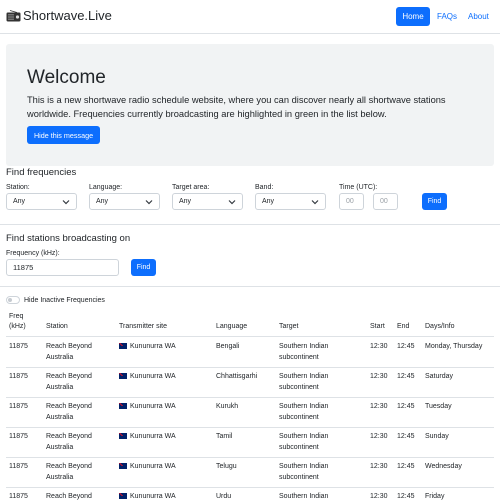 Image resolution: width=500 pixels, height=500 pixels. I want to click on nav-about: About, so click(478, 16).